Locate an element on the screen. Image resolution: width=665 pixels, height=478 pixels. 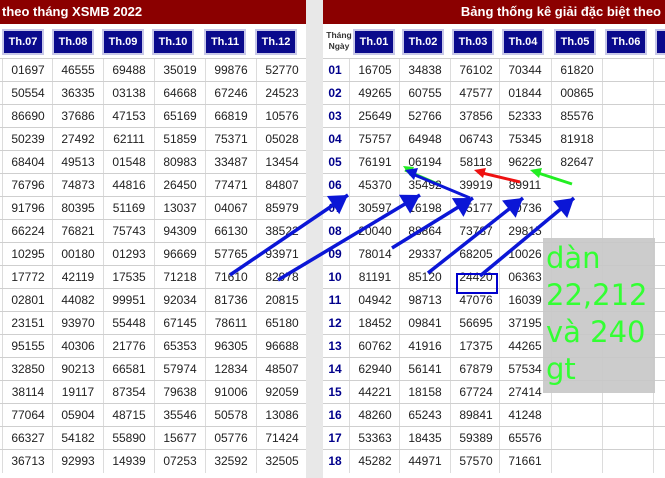
red-arrow-head is located at coordinates (480, 173).